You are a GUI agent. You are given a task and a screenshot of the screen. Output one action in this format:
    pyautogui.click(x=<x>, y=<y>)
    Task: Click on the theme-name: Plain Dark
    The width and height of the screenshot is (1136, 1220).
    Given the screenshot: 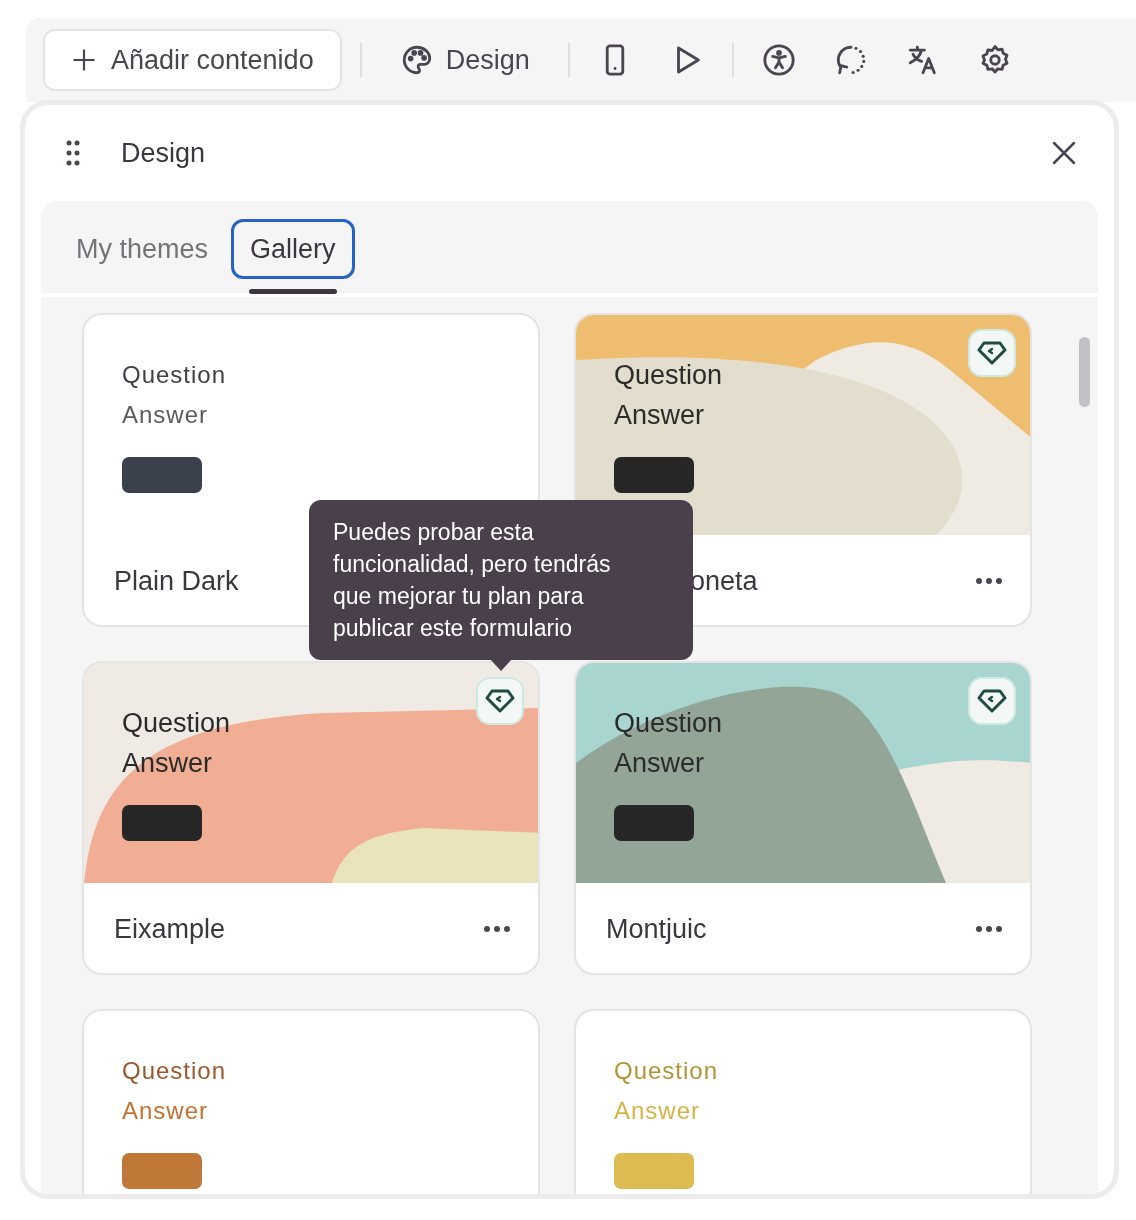 What is the action you would take?
    pyautogui.click(x=176, y=581)
    